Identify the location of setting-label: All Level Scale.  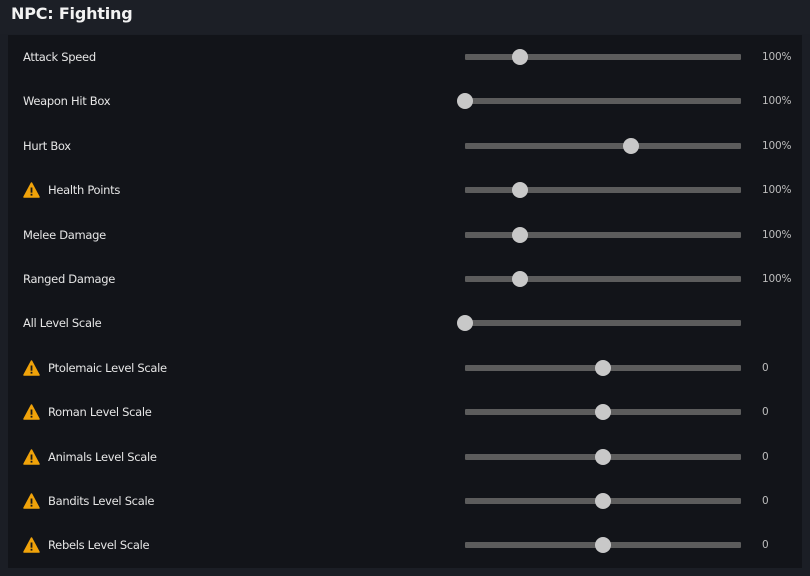
(62, 323).